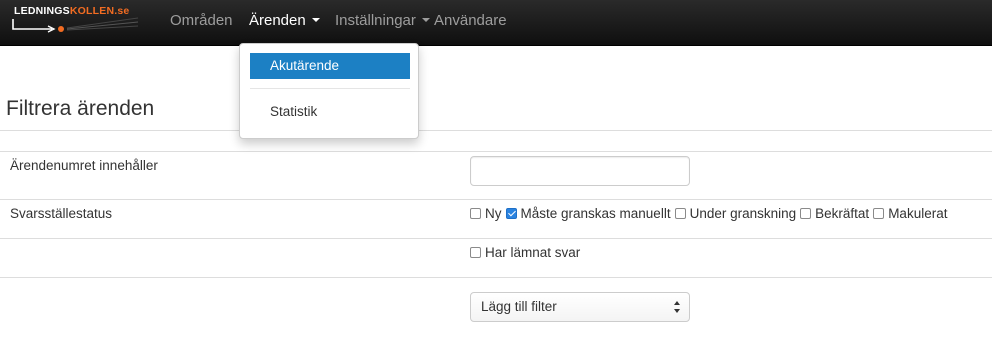 The image size is (992, 344). I want to click on add-filter-select: Lägg till filter, so click(580, 307).